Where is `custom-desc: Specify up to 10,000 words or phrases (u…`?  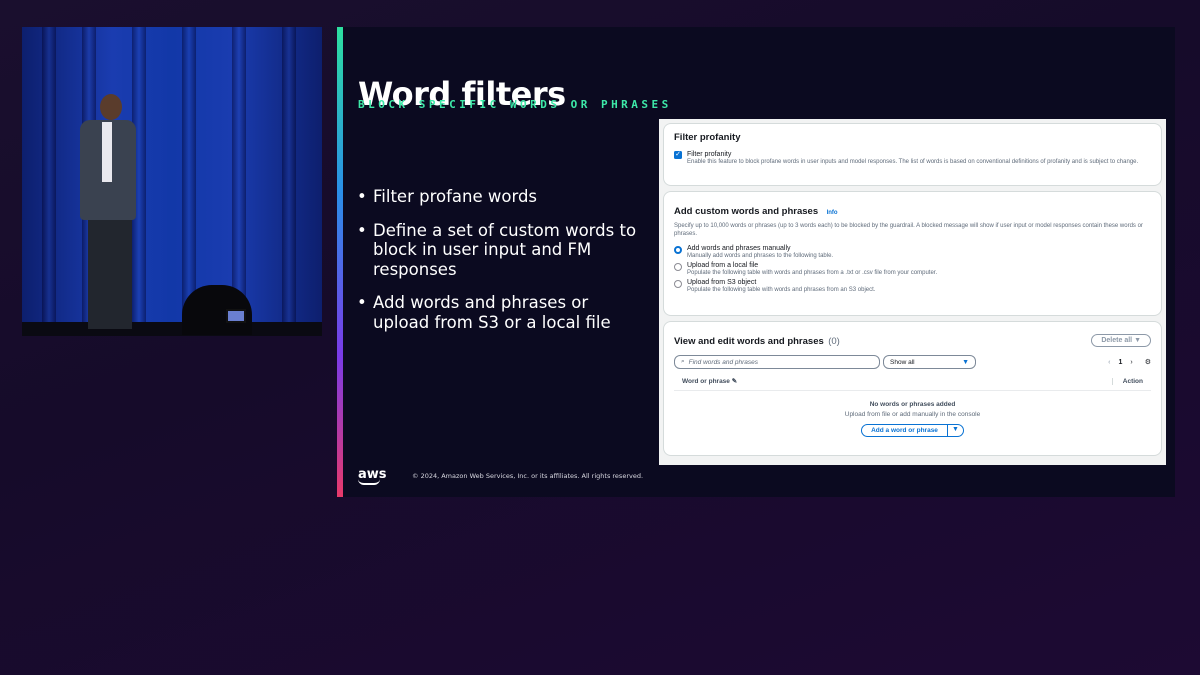 custom-desc: Specify up to 10,000 words or phrases (u… is located at coordinates (908, 230).